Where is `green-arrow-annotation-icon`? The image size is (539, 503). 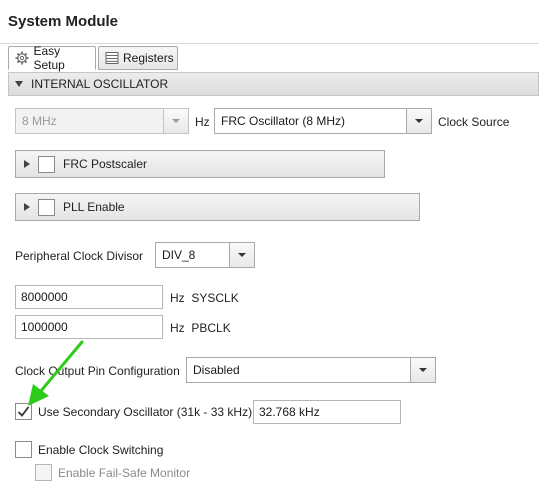 green-arrow-annotation-icon is located at coordinates (56, 373).